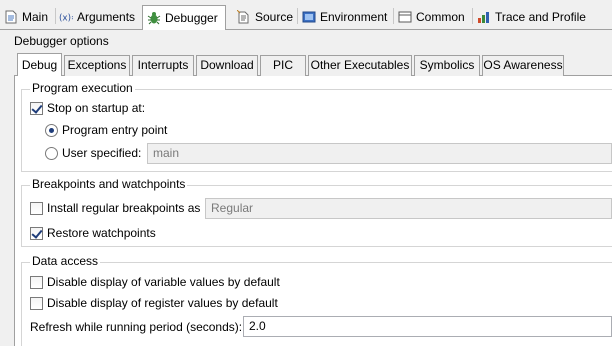  I want to click on tab-arguments-label: Arguments, so click(106, 17).